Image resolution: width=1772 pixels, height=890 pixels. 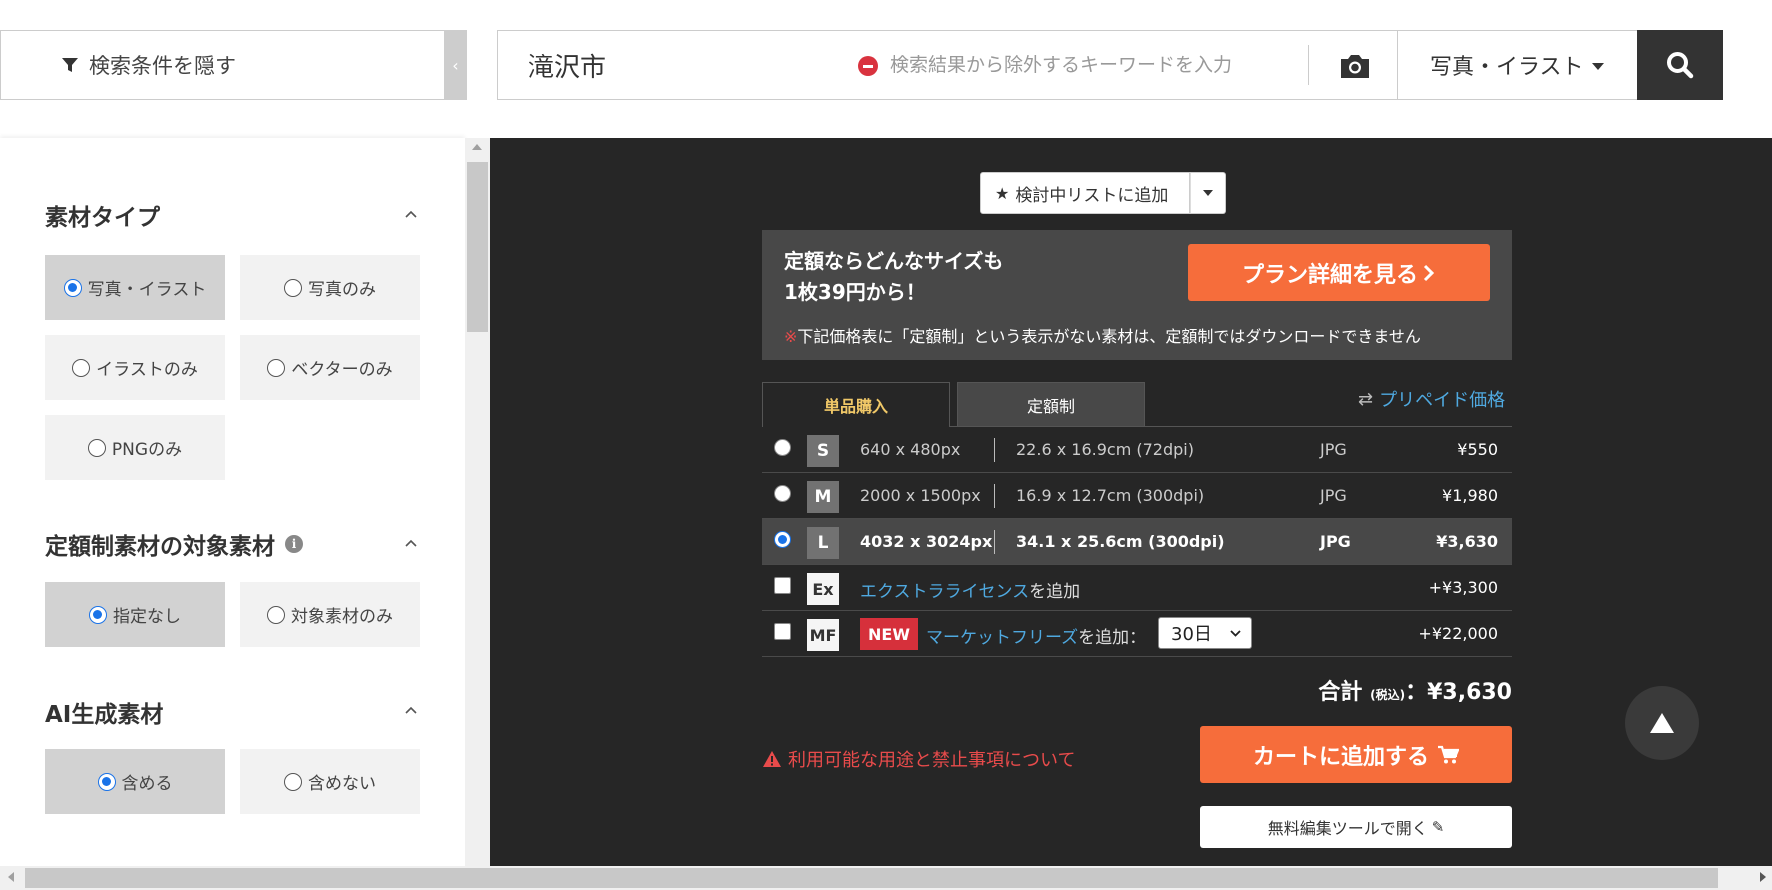 I want to click on option-illust-only: イラストのみ, so click(x=135, y=367).